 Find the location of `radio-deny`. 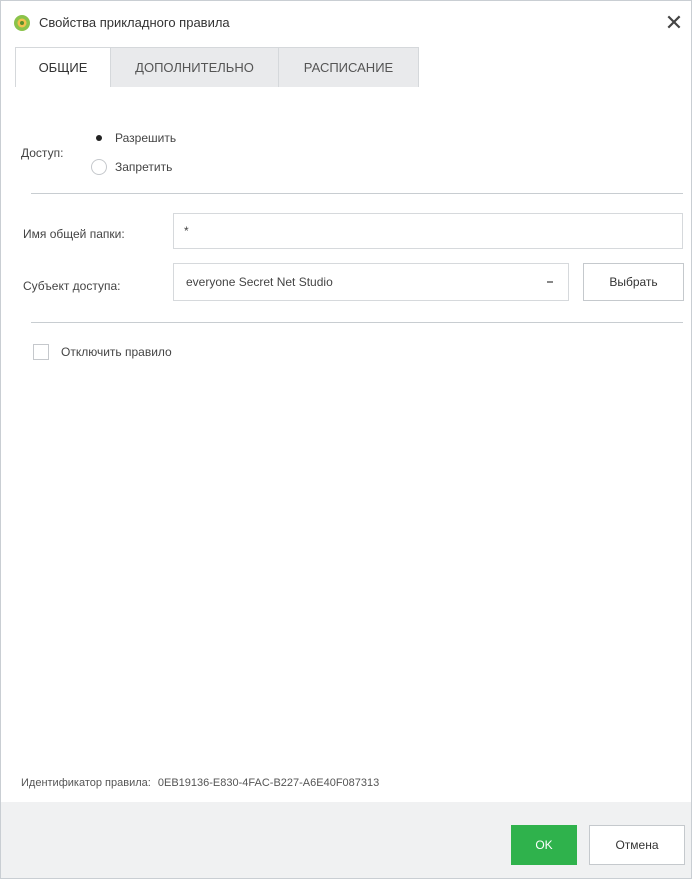

radio-deny is located at coordinates (99, 167).